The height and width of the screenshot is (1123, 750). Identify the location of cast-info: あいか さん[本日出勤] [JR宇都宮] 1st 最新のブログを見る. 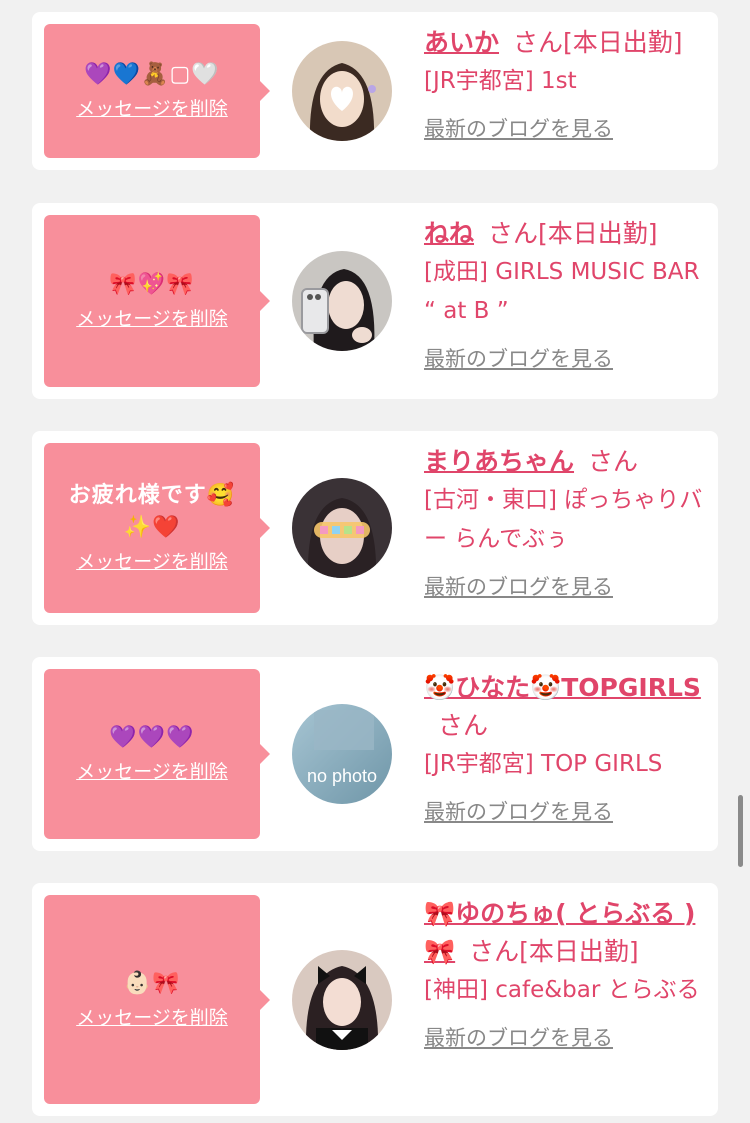
(569, 83).